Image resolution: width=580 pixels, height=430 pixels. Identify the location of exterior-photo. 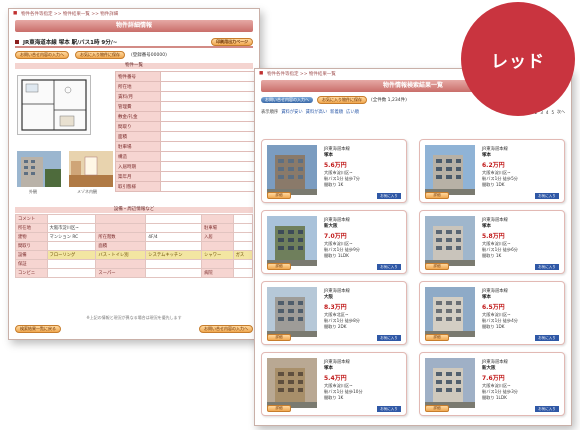
(39, 169).